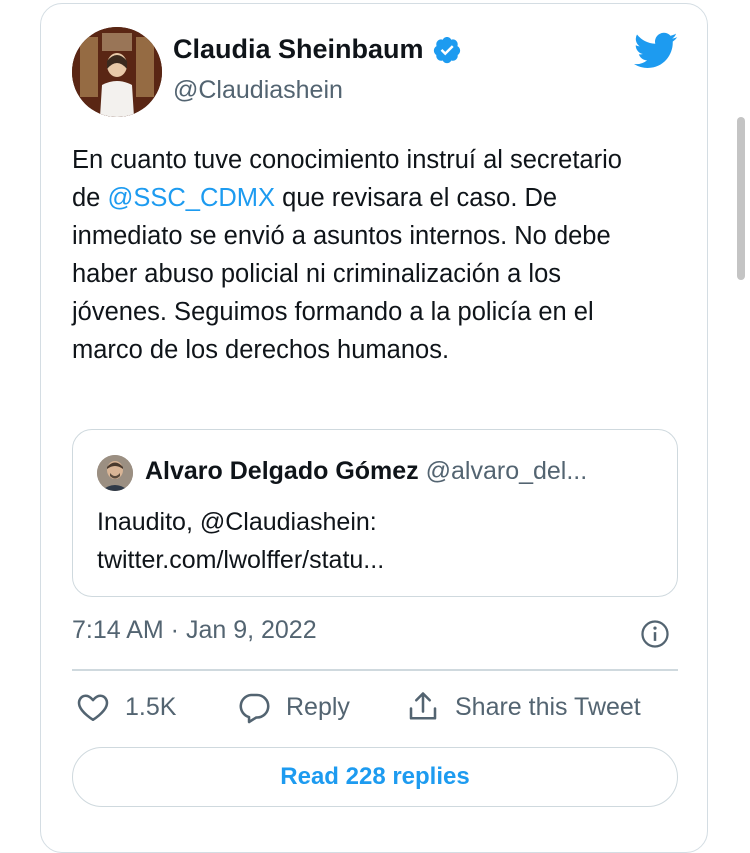 The height and width of the screenshot is (853, 750). Describe the element at coordinates (375, 670) in the screenshot. I see `divider` at that location.